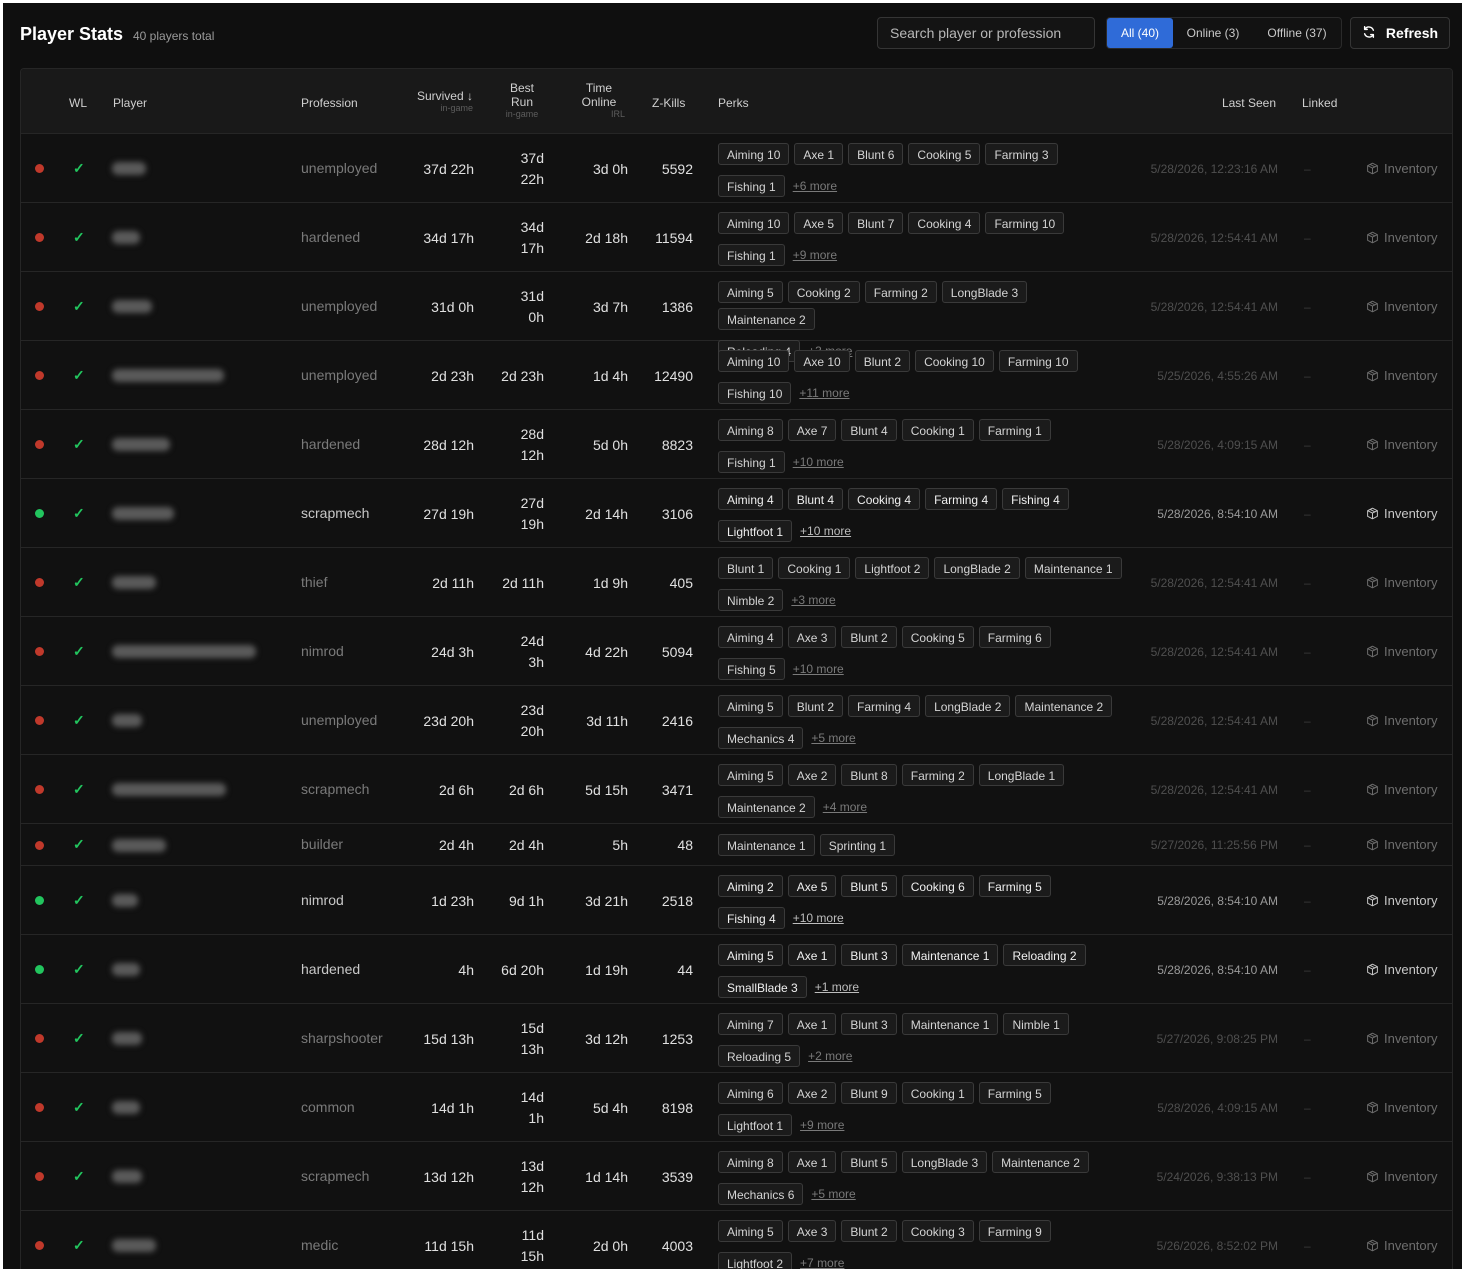 This screenshot has width=1465, height=1269. What do you see at coordinates (815, 186) in the screenshot?
I see `more-perks-link: +6 more` at bounding box center [815, 186].